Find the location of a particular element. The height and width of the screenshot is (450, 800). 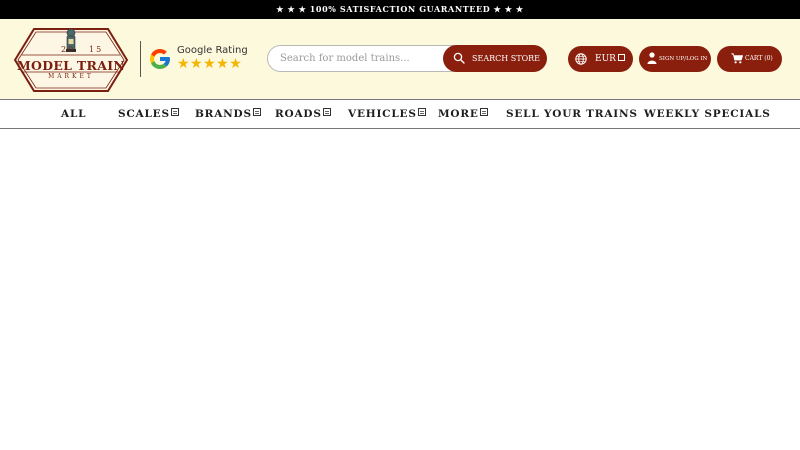

announcement-text: ★ ★ ★ 100% SATISFACTION GUARANTEED ★ ★ ★ is located at coordinates (400, 9).